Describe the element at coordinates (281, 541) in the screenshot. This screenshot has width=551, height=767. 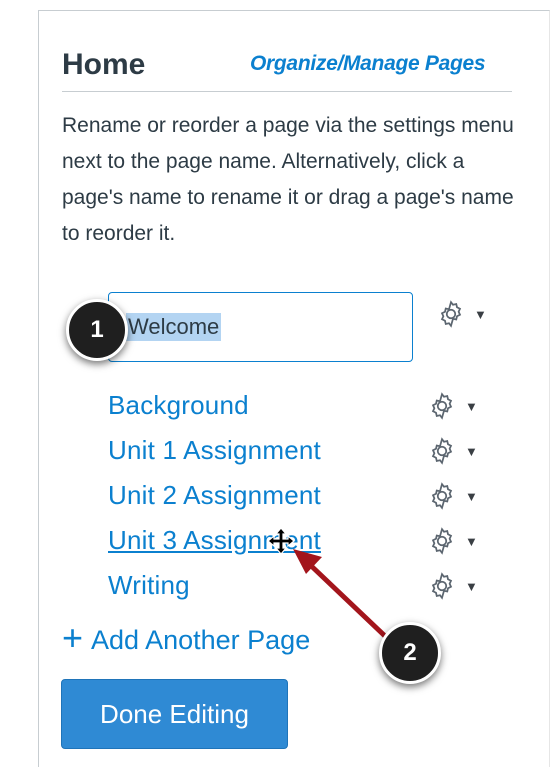
I see `move-cursor-icon` at that location.